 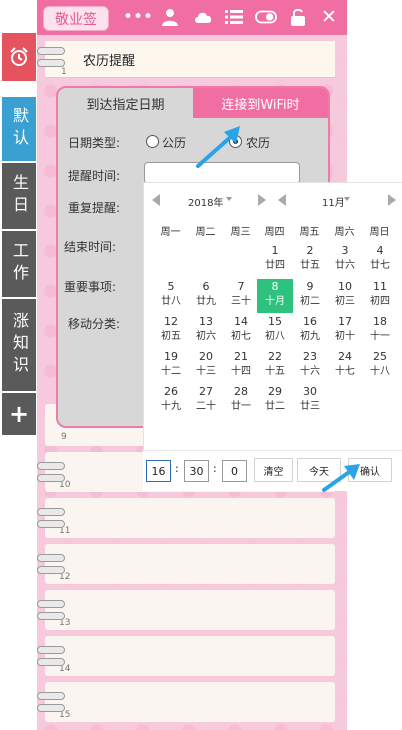 I want to click on prev-month-arrow-icon, so click(x=282, y=200).